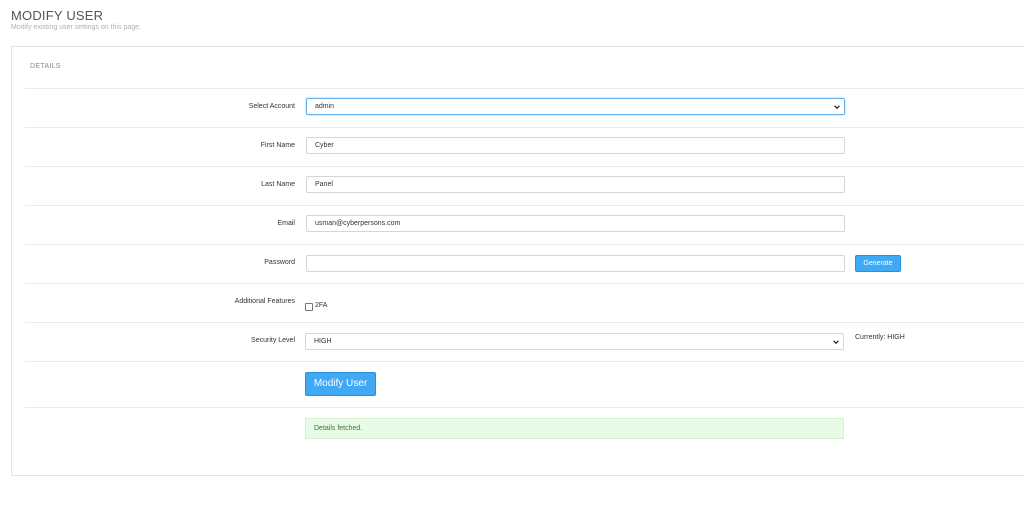 Image resolution: width=1024 pixels, height=506 pixels. What do you see at coordinates (45, 66) in the screenshot?
I see `panel-heading: DETAILS` at bounding box center [45, 66].